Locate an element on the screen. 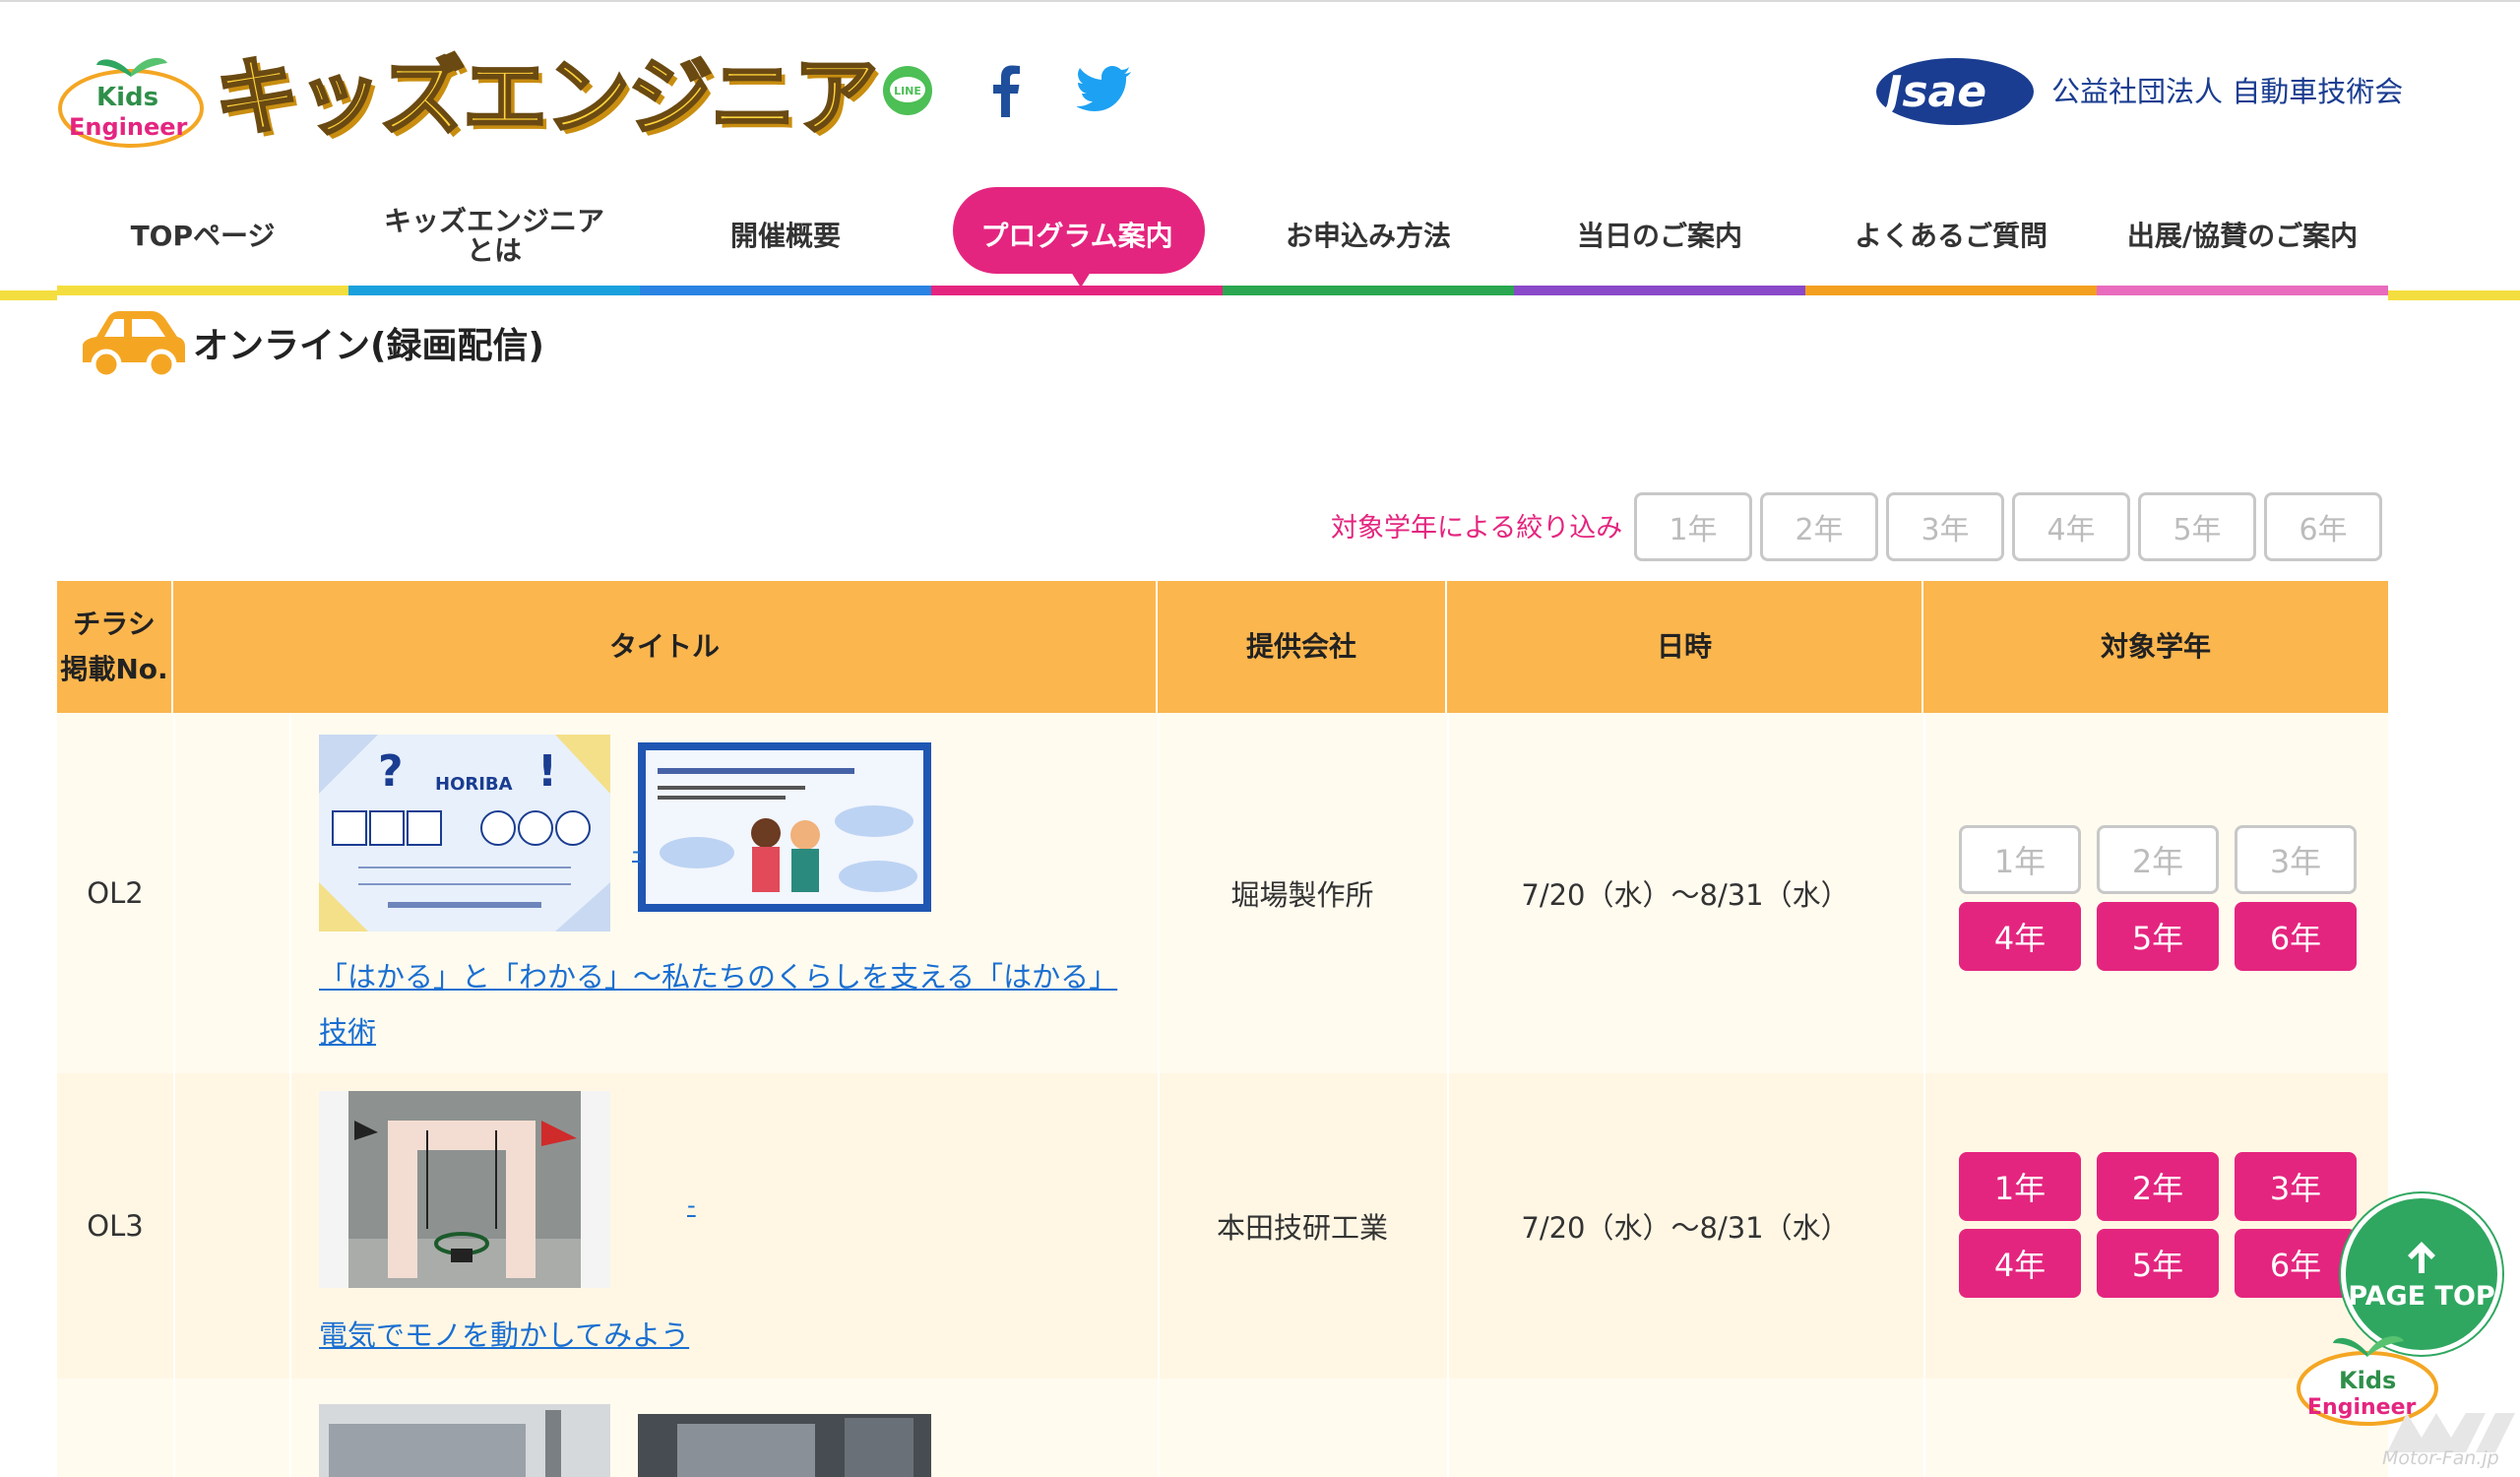  svg-text: Kids is located at coordinates (2367, 1381).